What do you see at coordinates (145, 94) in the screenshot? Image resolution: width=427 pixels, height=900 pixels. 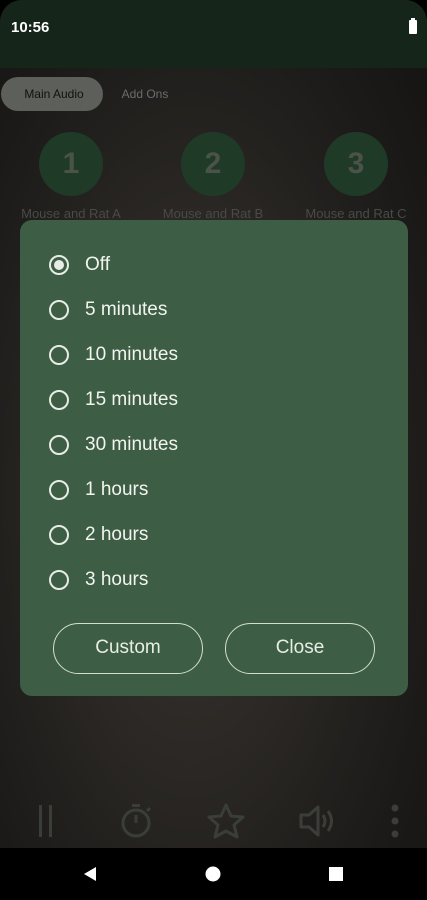 I see `tab-add-ons: Add Ons` at bounding box center [145, 94].